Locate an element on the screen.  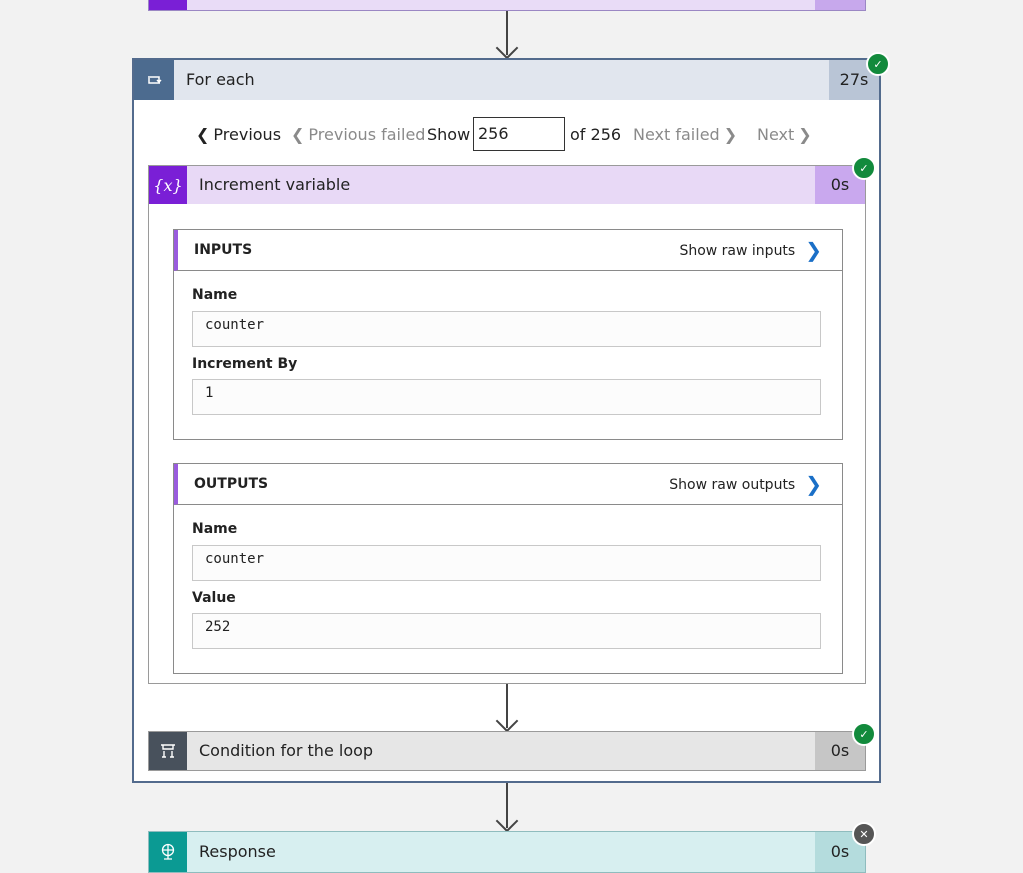
condition-success-check-icon: ✓ is located at coordinates (864, 734).